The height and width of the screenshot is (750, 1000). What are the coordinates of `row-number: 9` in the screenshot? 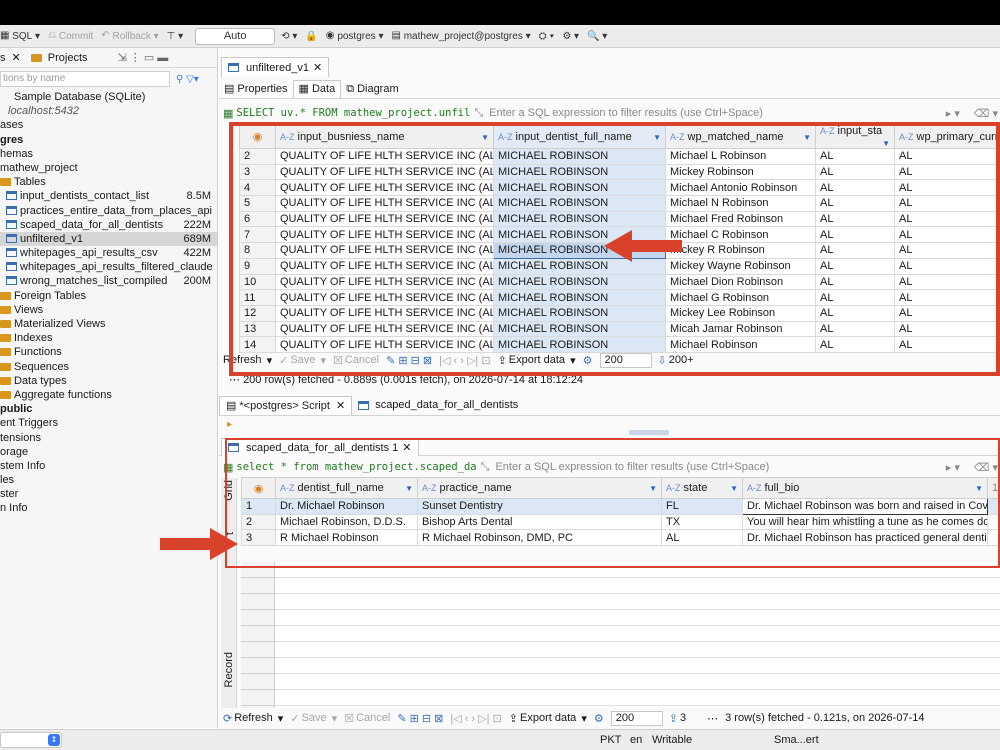 It's located at (257, 266).